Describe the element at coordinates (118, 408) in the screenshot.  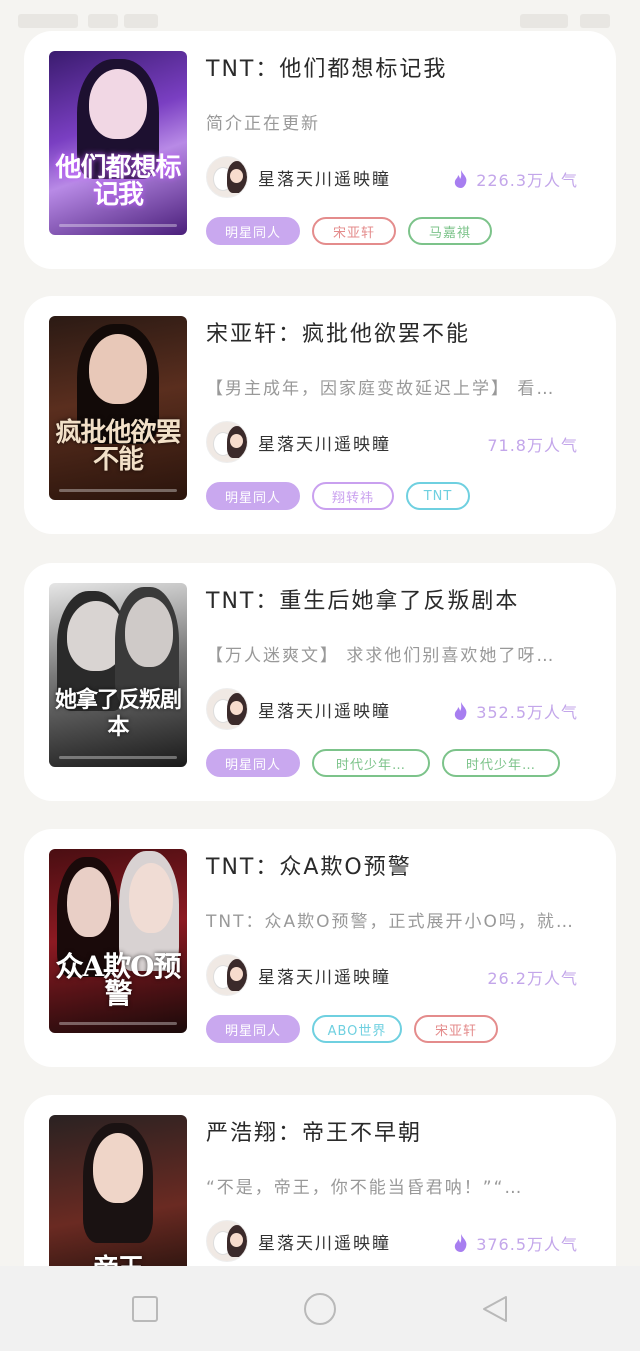
I see `book-cover: 疯批他欲罢不能` at that location.